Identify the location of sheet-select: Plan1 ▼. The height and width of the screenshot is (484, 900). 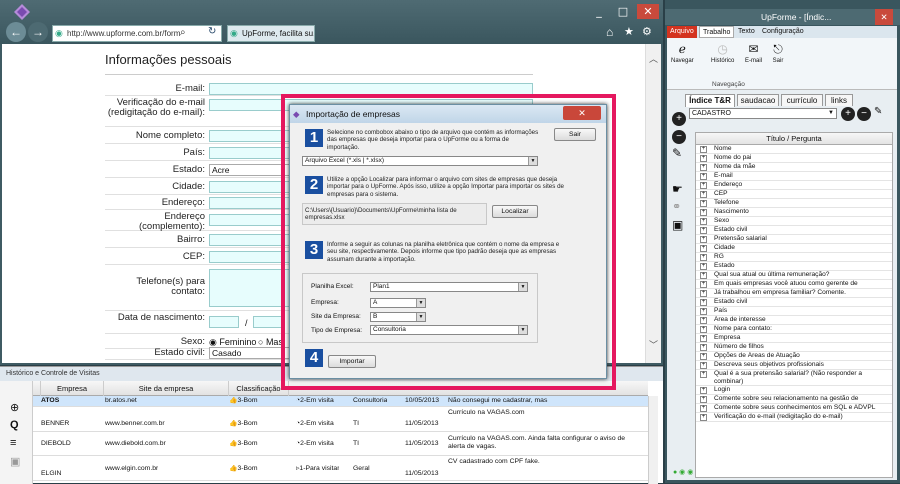
(449, 287).